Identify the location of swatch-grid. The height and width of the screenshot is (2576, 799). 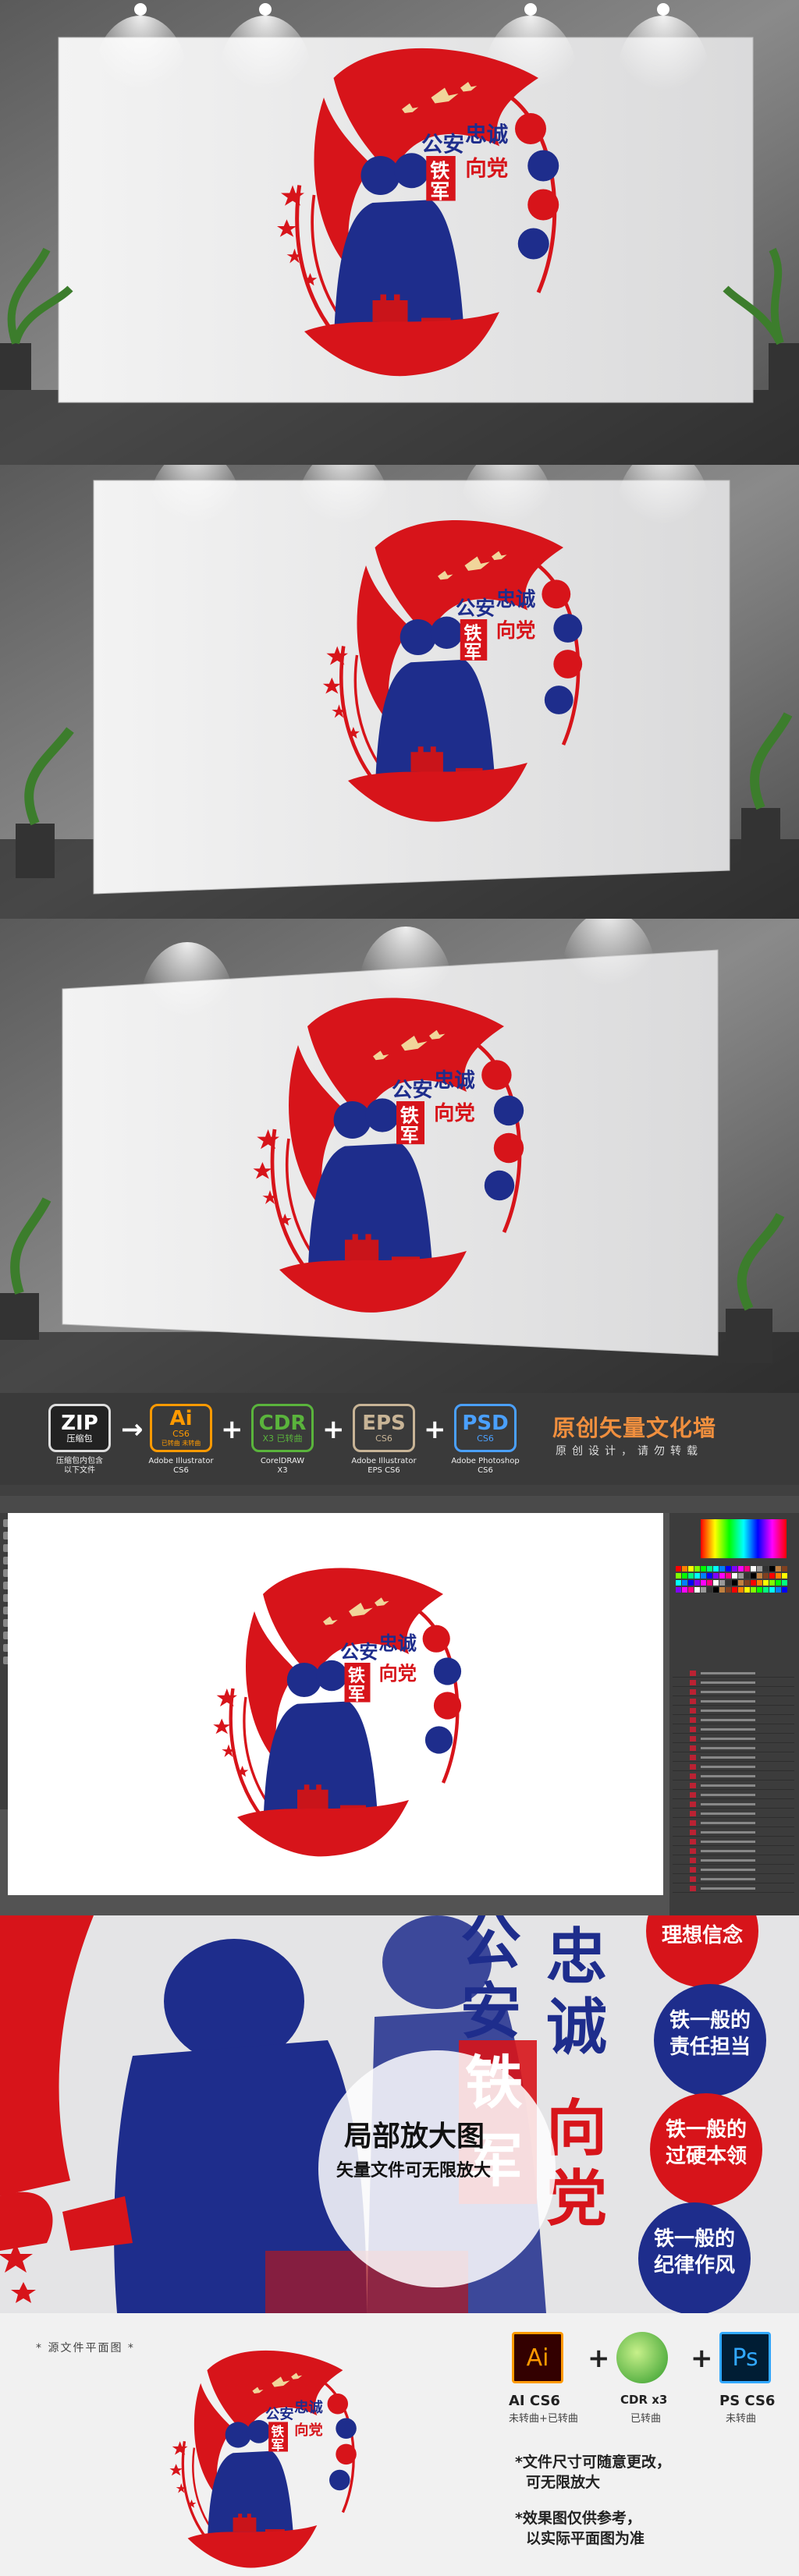
(734, 1581).